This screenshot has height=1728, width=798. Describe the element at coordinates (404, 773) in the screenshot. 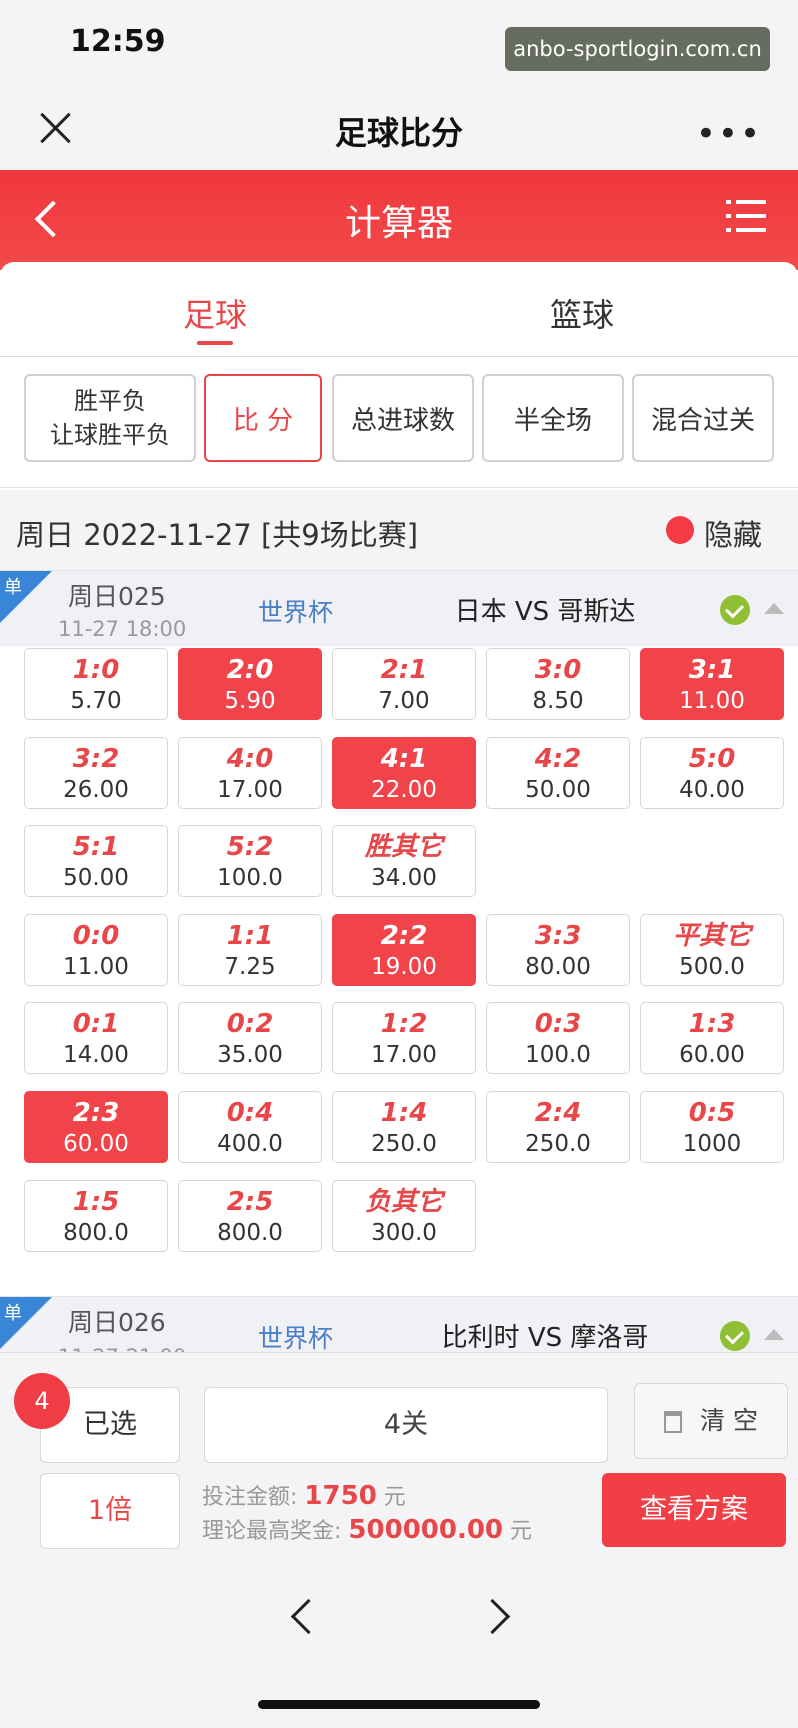

I see `odds-cell: 4:1 22.00` at that location.